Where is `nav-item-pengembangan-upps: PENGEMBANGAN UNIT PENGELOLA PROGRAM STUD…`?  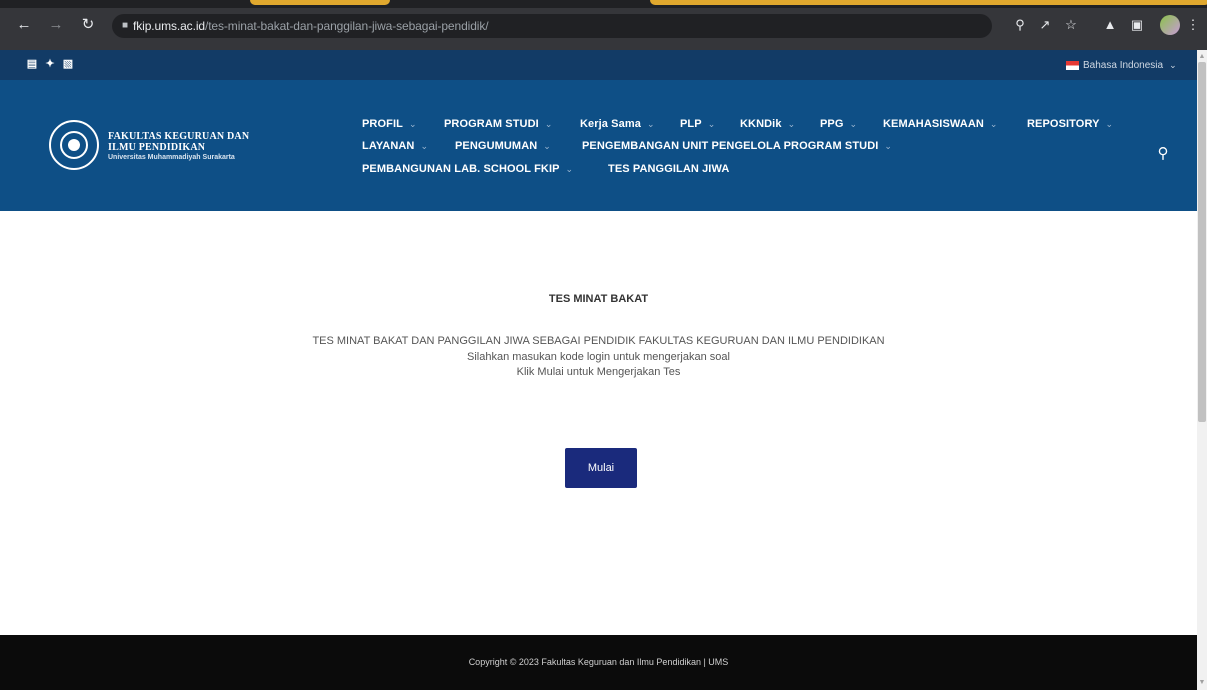 nav-item-pengembangan-upps: PENGEMBANGAN UNIT PENGELOLA PROGRAM STUD… is located at coordinates (737, 147).